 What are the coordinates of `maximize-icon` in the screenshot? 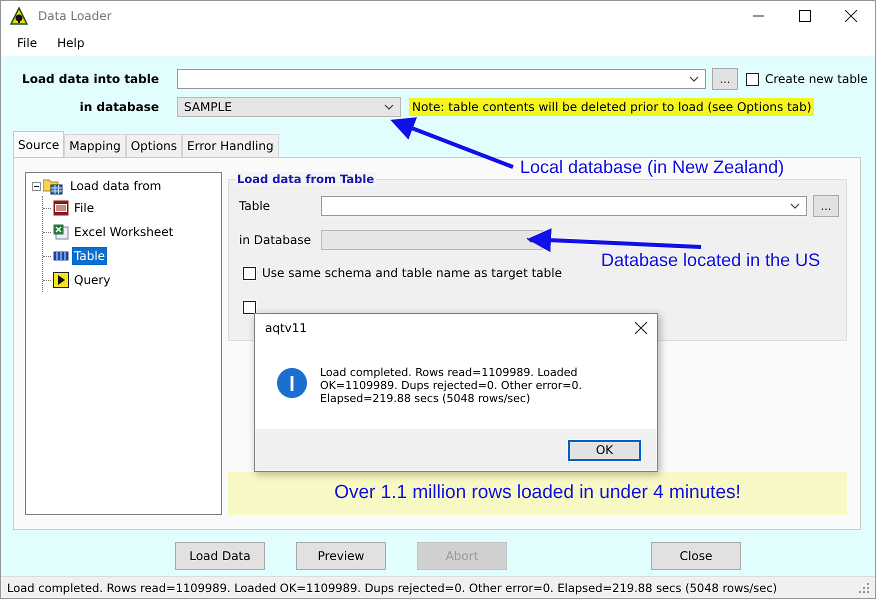 It's located at (805, 16).